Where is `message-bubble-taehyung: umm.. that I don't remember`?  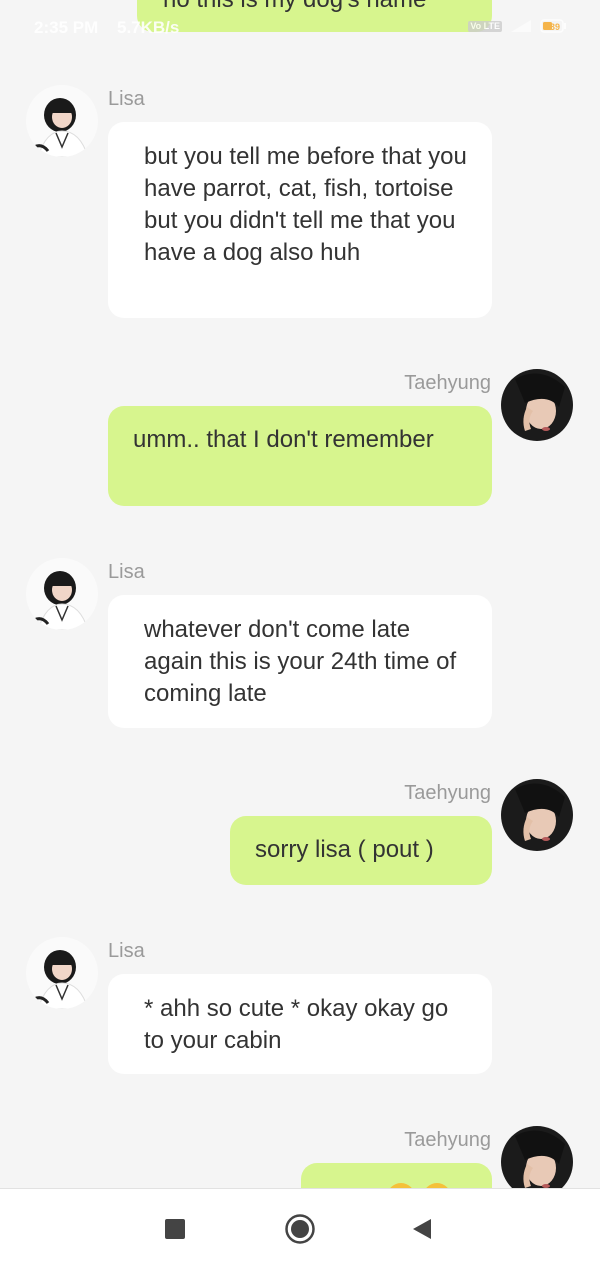 message-bubble-taehyung: umm.. that I don't remember is located at coordinates (300, 456).